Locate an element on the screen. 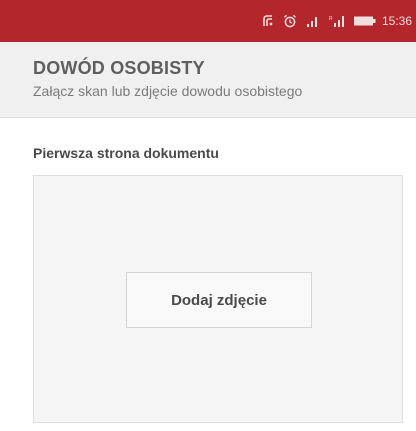  add-photo-button: Dodaj zdjęcie is located at coordinates (219, 300).